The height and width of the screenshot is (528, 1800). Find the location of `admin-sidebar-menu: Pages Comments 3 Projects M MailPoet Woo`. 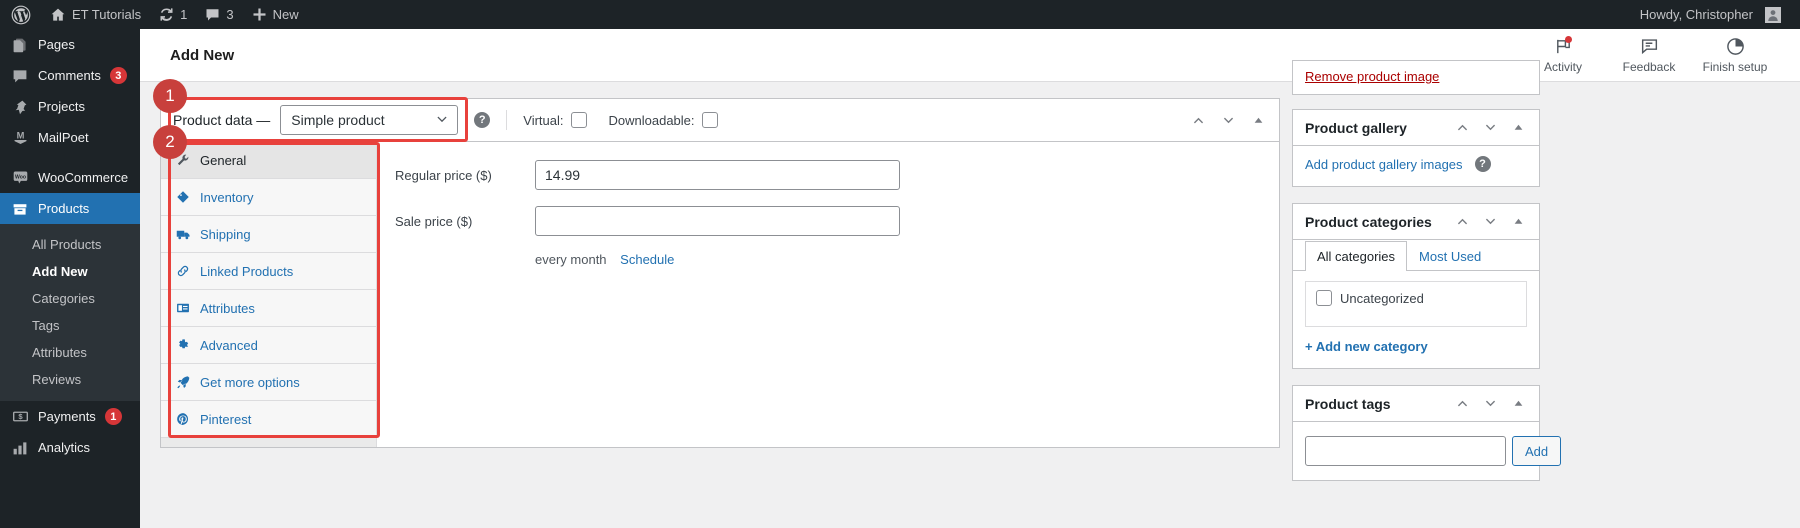

admin-sidebar-menu: Pages Comments 3 Projects M MailPoet Woo is located at coordinates (70, 278).